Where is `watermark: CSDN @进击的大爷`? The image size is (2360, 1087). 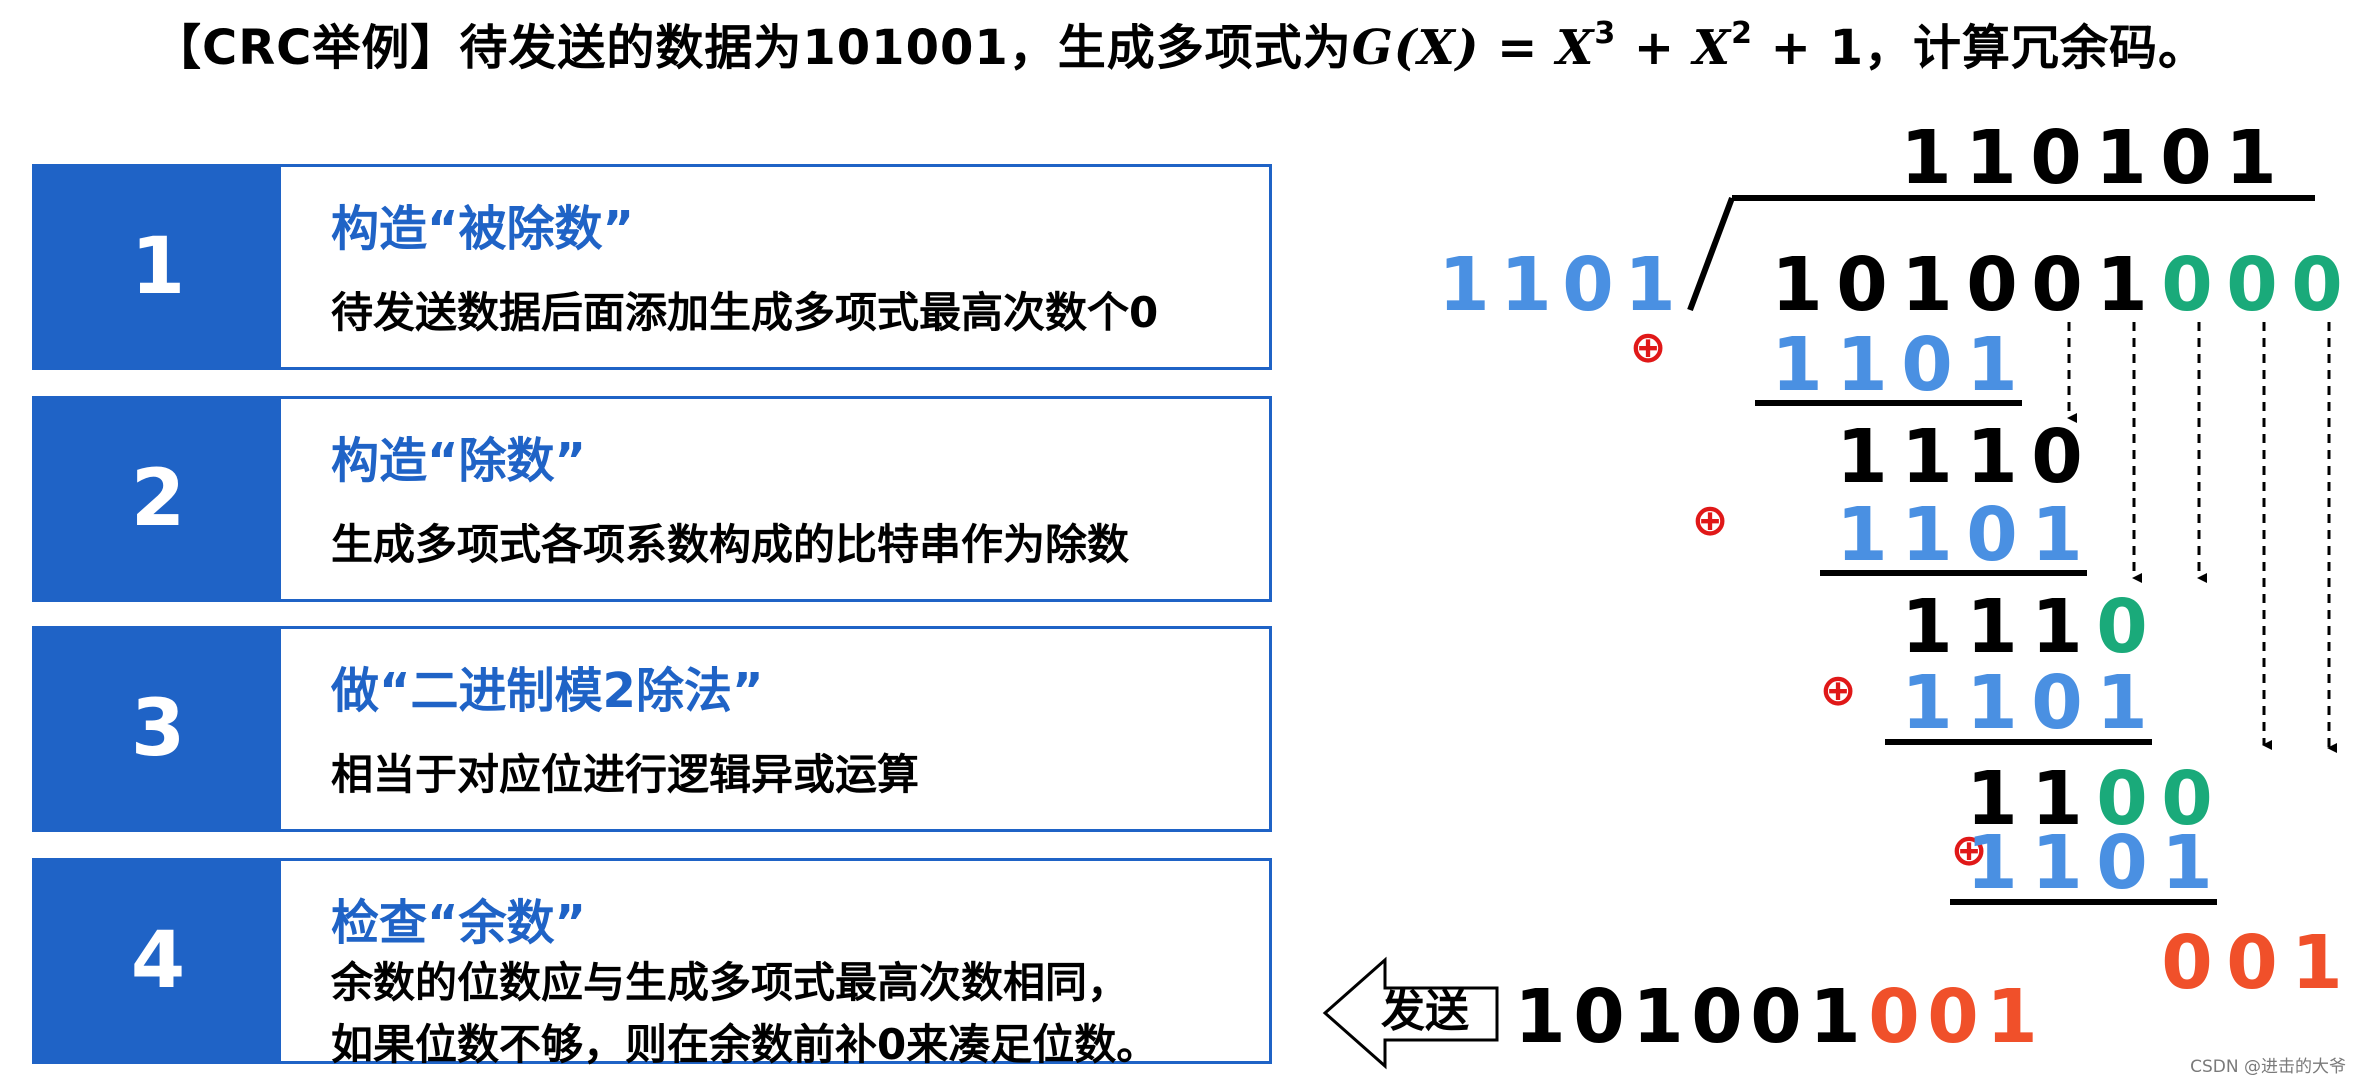
watermark: CSDN @进击的大爷 is located at coordinates (2268, 1067).